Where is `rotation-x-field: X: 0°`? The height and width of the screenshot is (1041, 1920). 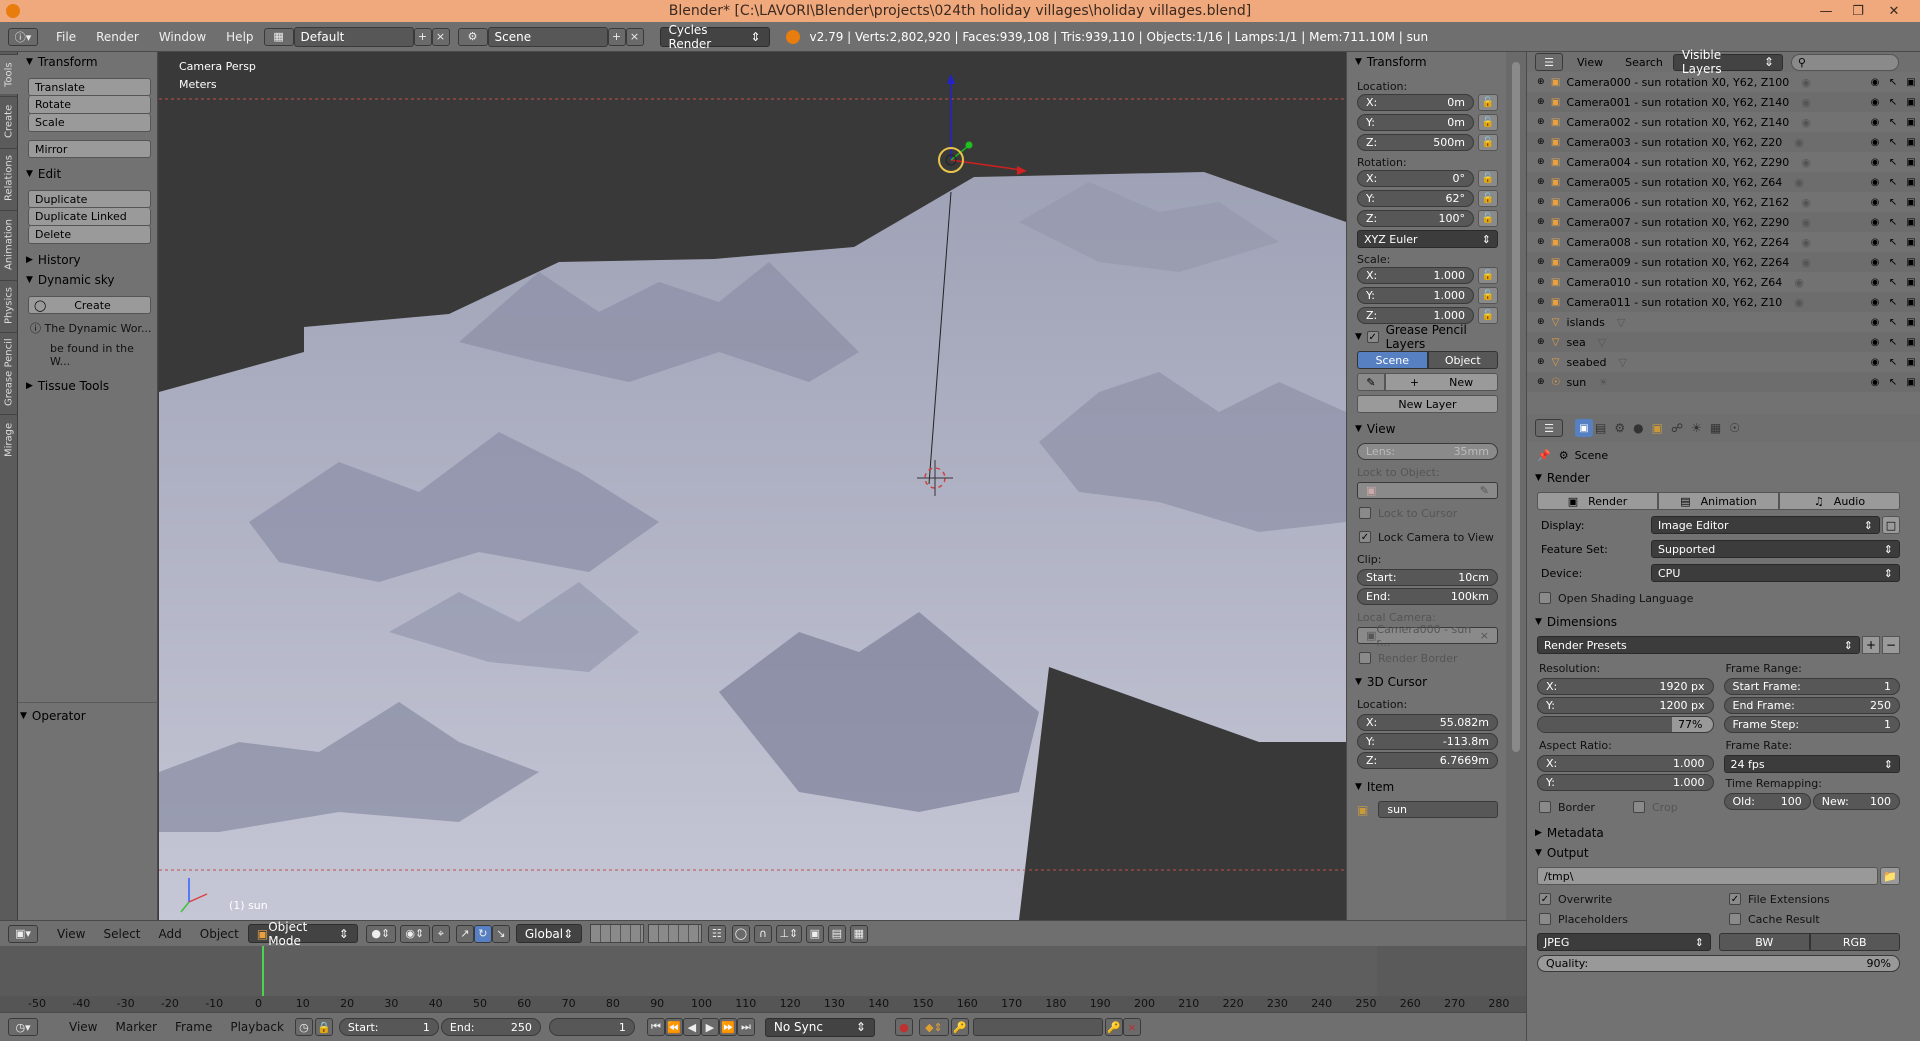 rotation-x-field: X: 0° is located at coordinates (1415, 178).